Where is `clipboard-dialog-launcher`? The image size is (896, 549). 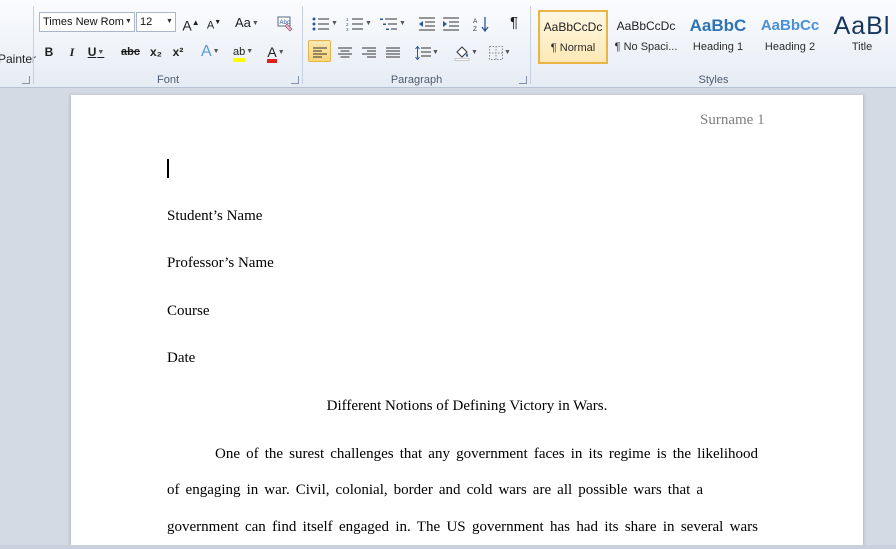
clipboard-dialog-launcher is located at coordinates (26, 80).